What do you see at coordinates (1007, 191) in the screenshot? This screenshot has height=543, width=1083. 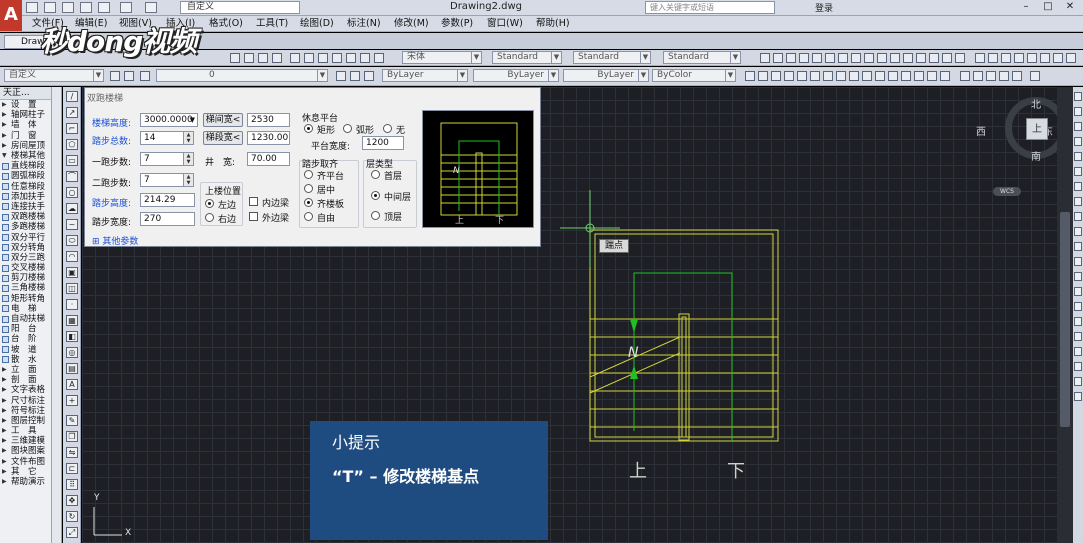 I see `wcs-menu: WCS` at bounding box center [1007, 191].